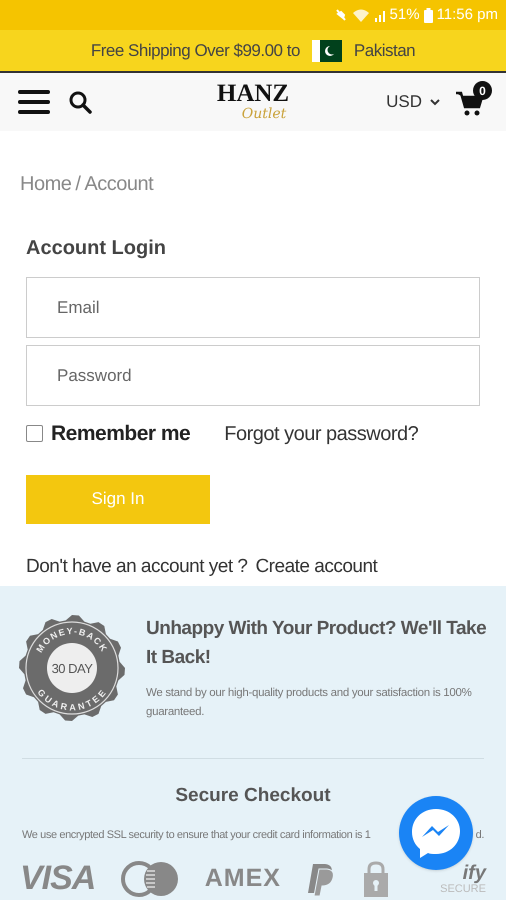 The width and height of the screenshot is (506, 900). I want to click on guarantee-text: We stand by our high-quality products and your satisfaction is 100% guaranteed., so click(309, 703).